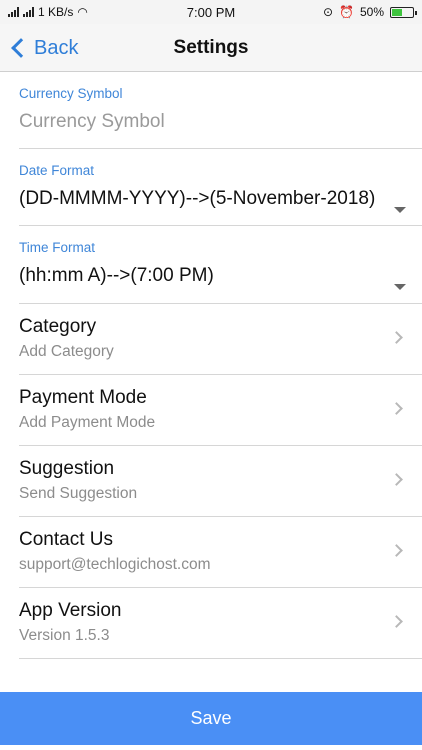 The image size is (422, 750). I want to click on currency-symbol-input: Currency Symbol, so click(220, 126).